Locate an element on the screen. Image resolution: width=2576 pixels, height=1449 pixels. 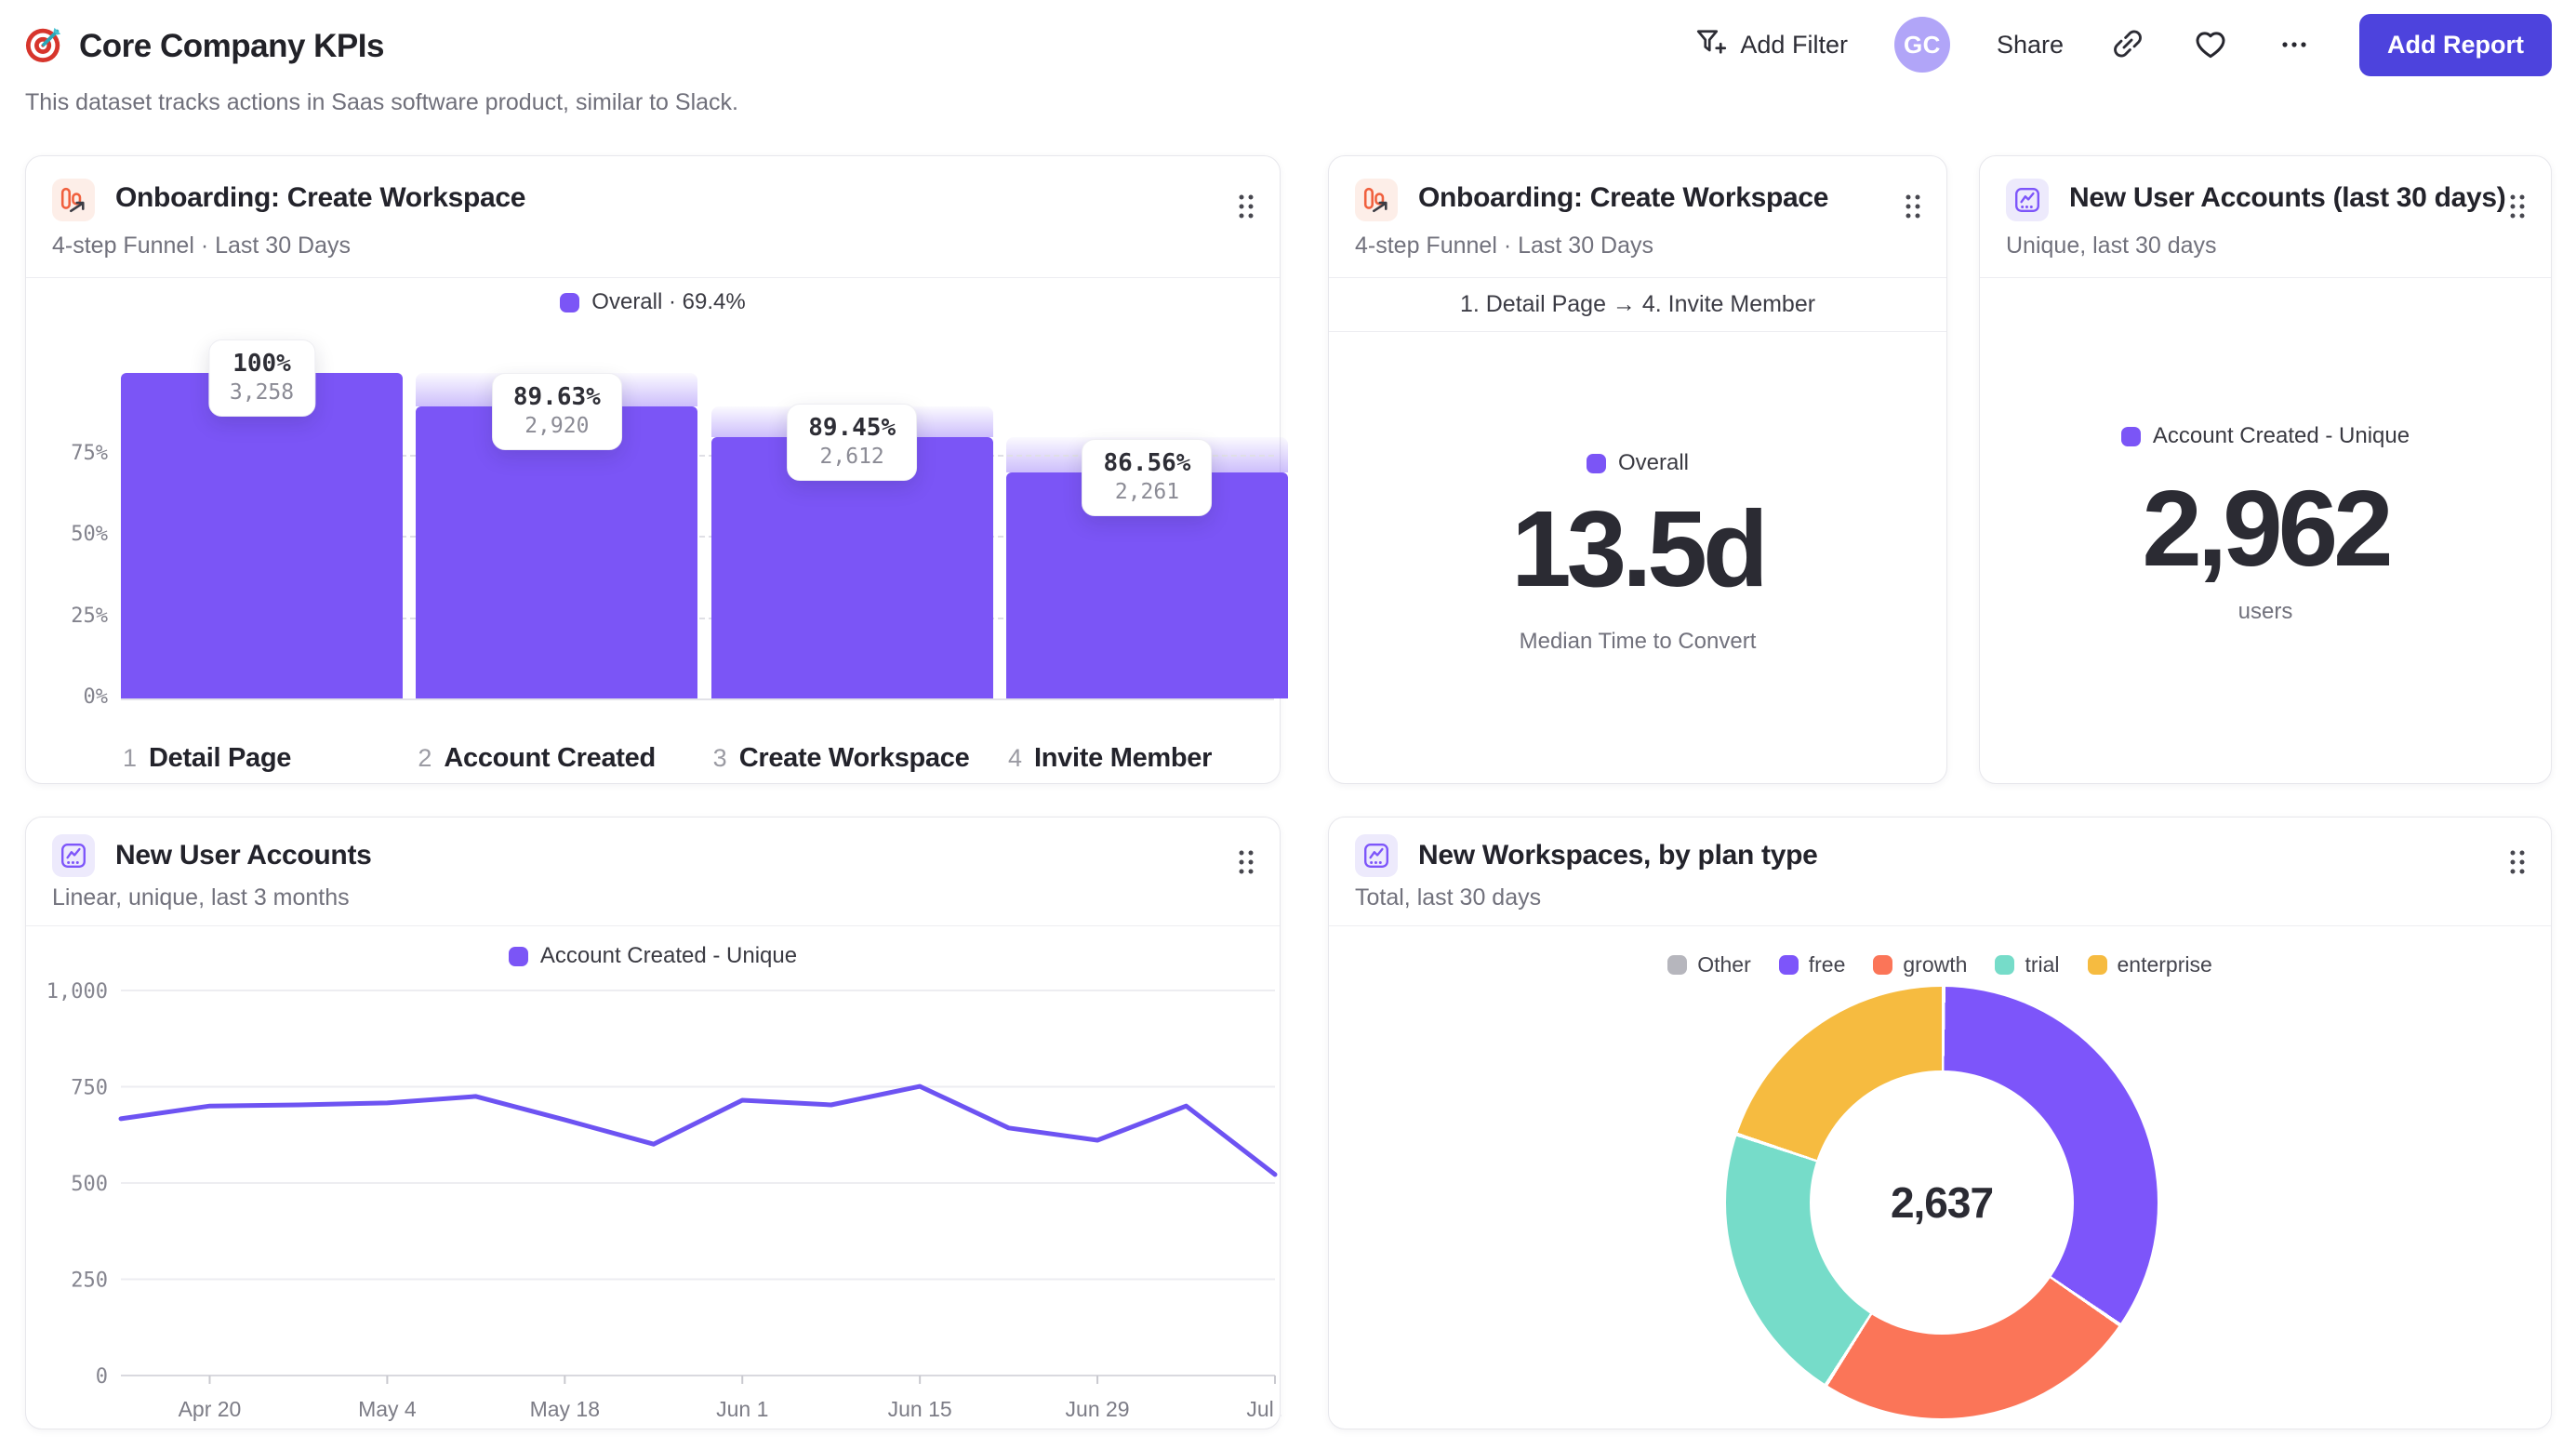
funnel-legend: Overall · 69.4% is located at coordinates (653, 302).